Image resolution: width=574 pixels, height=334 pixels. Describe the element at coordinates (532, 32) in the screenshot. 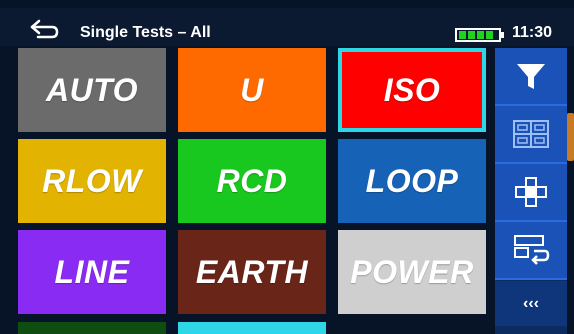

I see `clock: 11:30` at that location.